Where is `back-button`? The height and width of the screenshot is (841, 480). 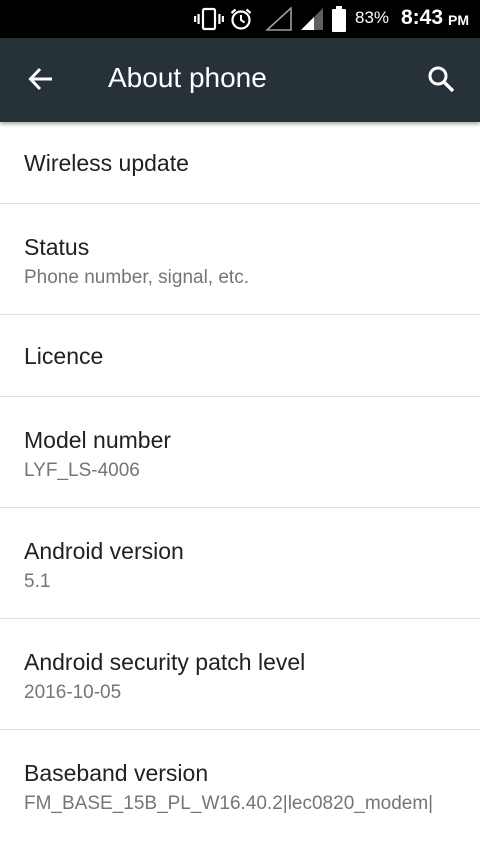
back-button is located at coordinates (41, 81).